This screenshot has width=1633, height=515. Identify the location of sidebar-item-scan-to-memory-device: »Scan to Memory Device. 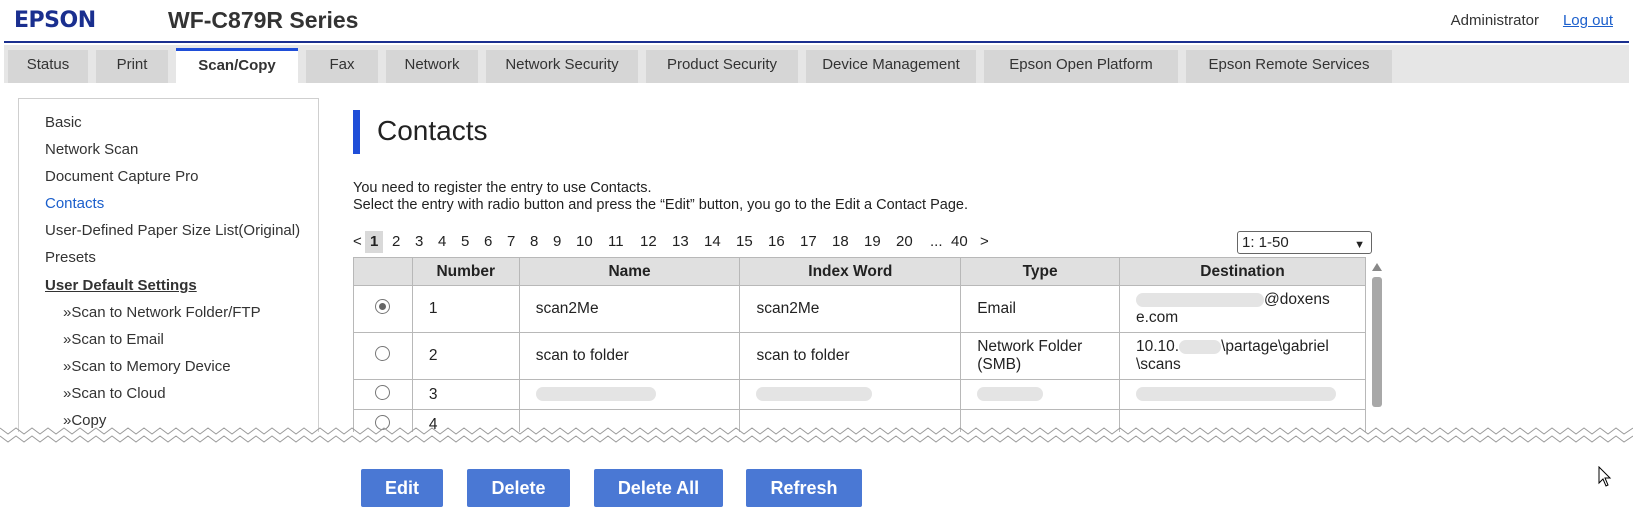
(147, 366).